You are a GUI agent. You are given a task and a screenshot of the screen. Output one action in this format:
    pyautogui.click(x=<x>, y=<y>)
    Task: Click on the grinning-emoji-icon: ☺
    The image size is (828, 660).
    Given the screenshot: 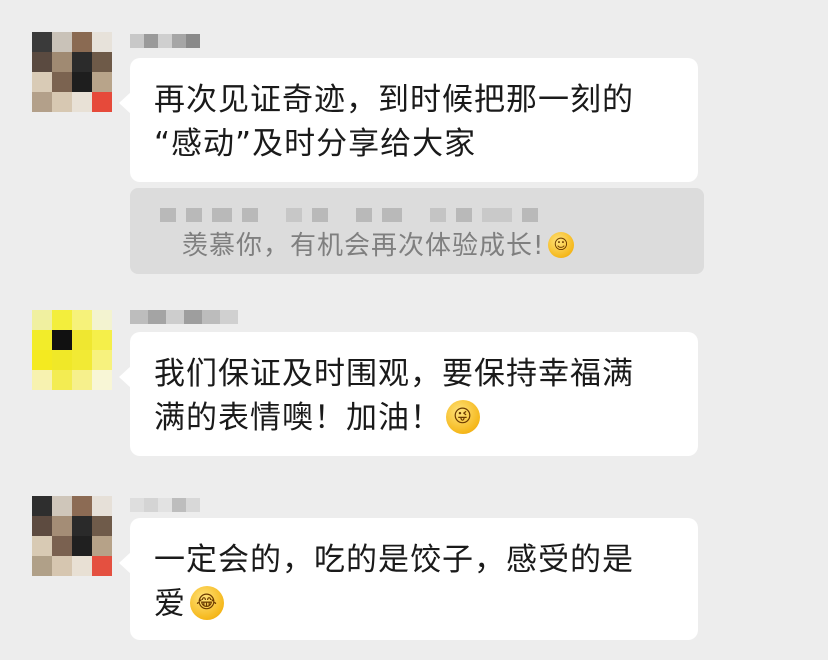 What is the action you would take?
    pyautogui.click(x=561, y=245)
    